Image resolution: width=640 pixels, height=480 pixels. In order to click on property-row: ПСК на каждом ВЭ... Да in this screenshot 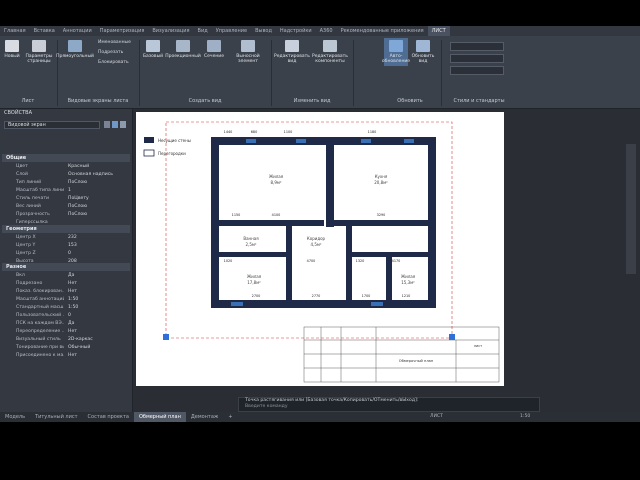, I will do `click(66, 324)`.